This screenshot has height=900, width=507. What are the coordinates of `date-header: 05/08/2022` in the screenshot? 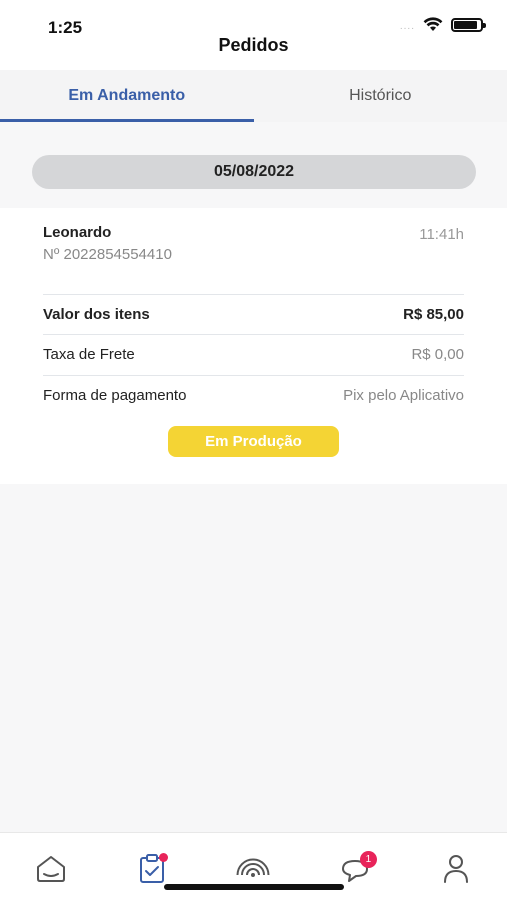 It's located at (254, 172).